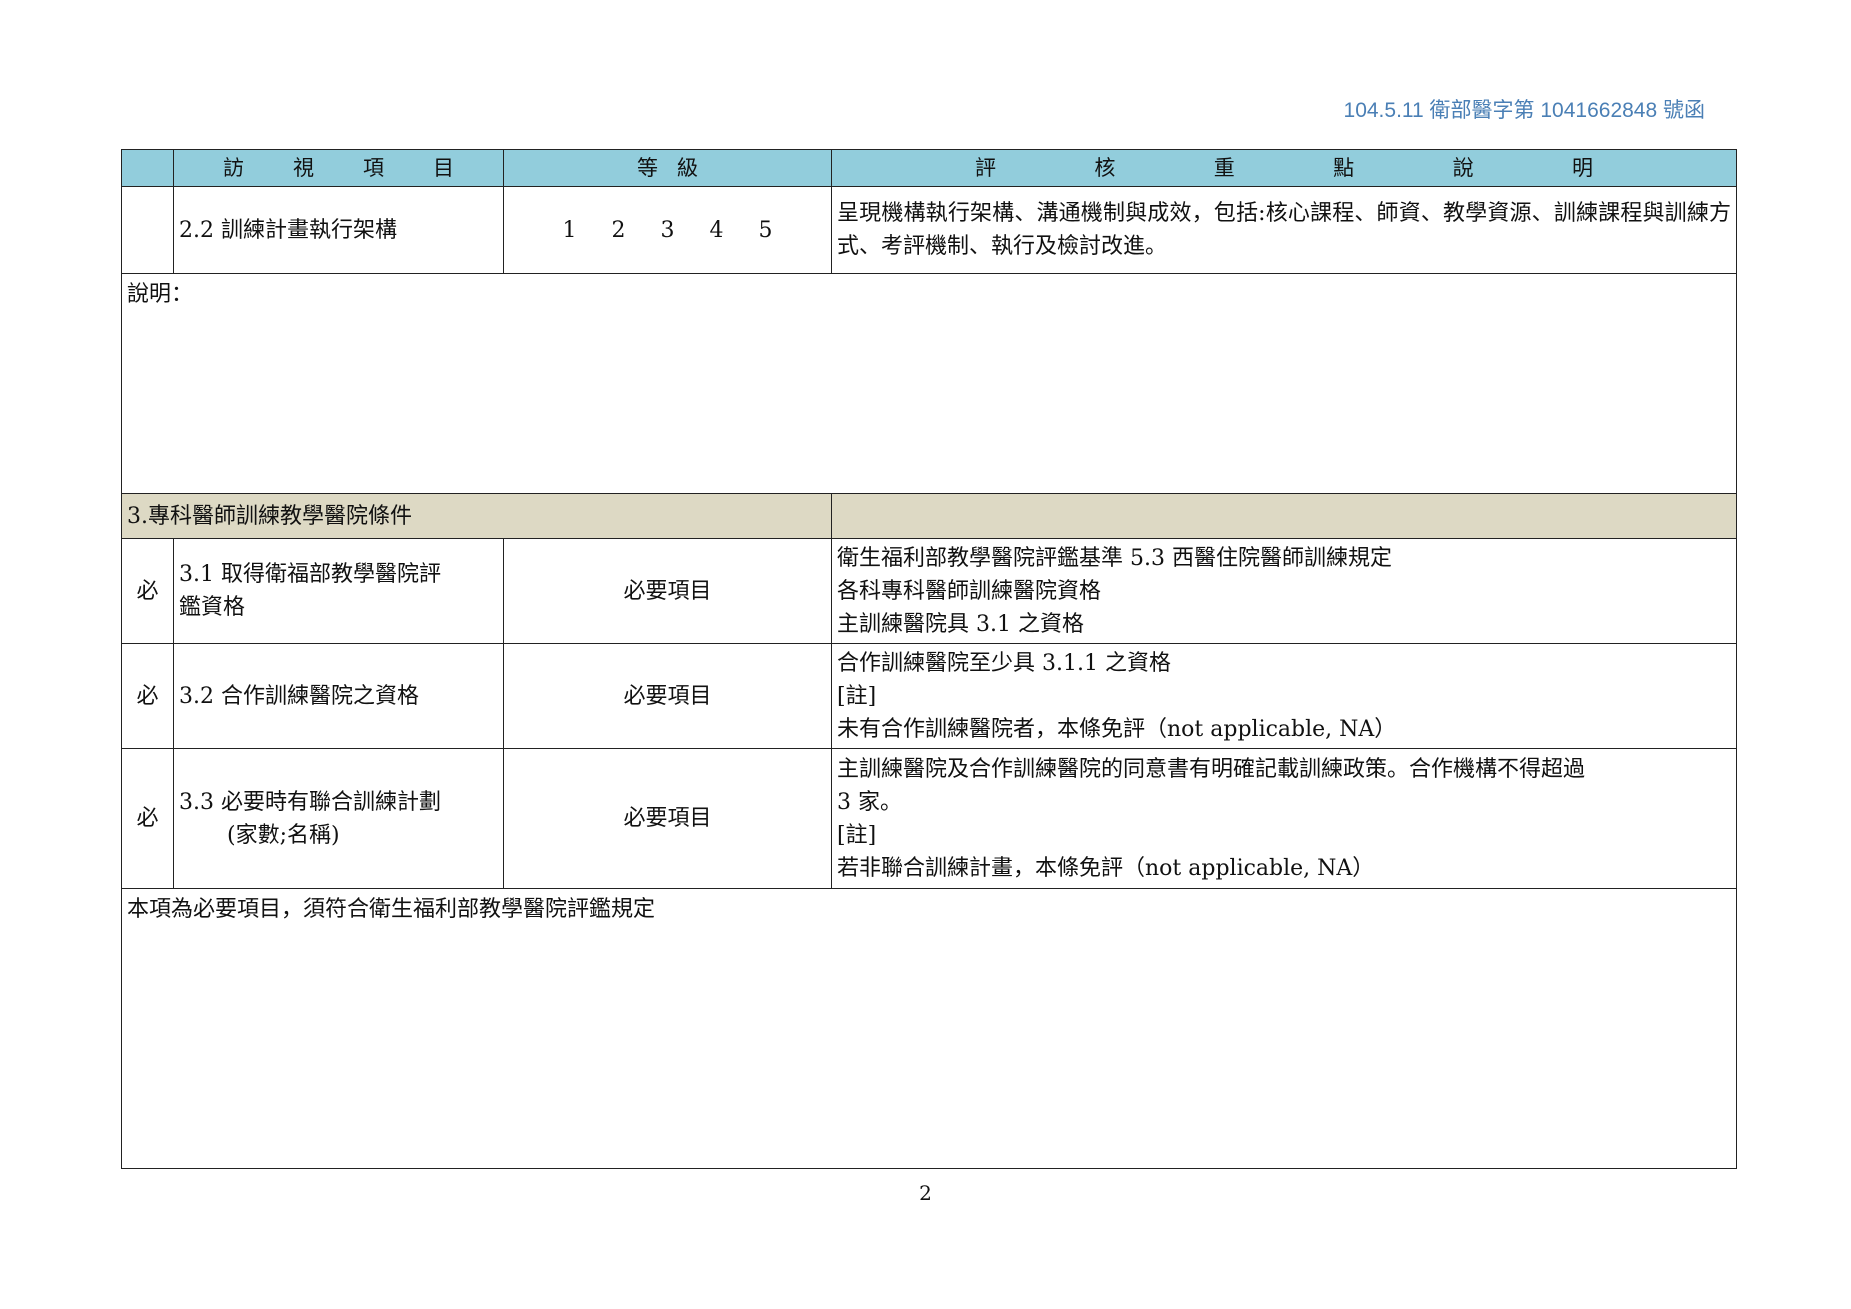  Describe the element at coordinates (476, 516) in the screenshot. I see `section-title: 3.專科醫師訓練教學醫院條件` at that location.